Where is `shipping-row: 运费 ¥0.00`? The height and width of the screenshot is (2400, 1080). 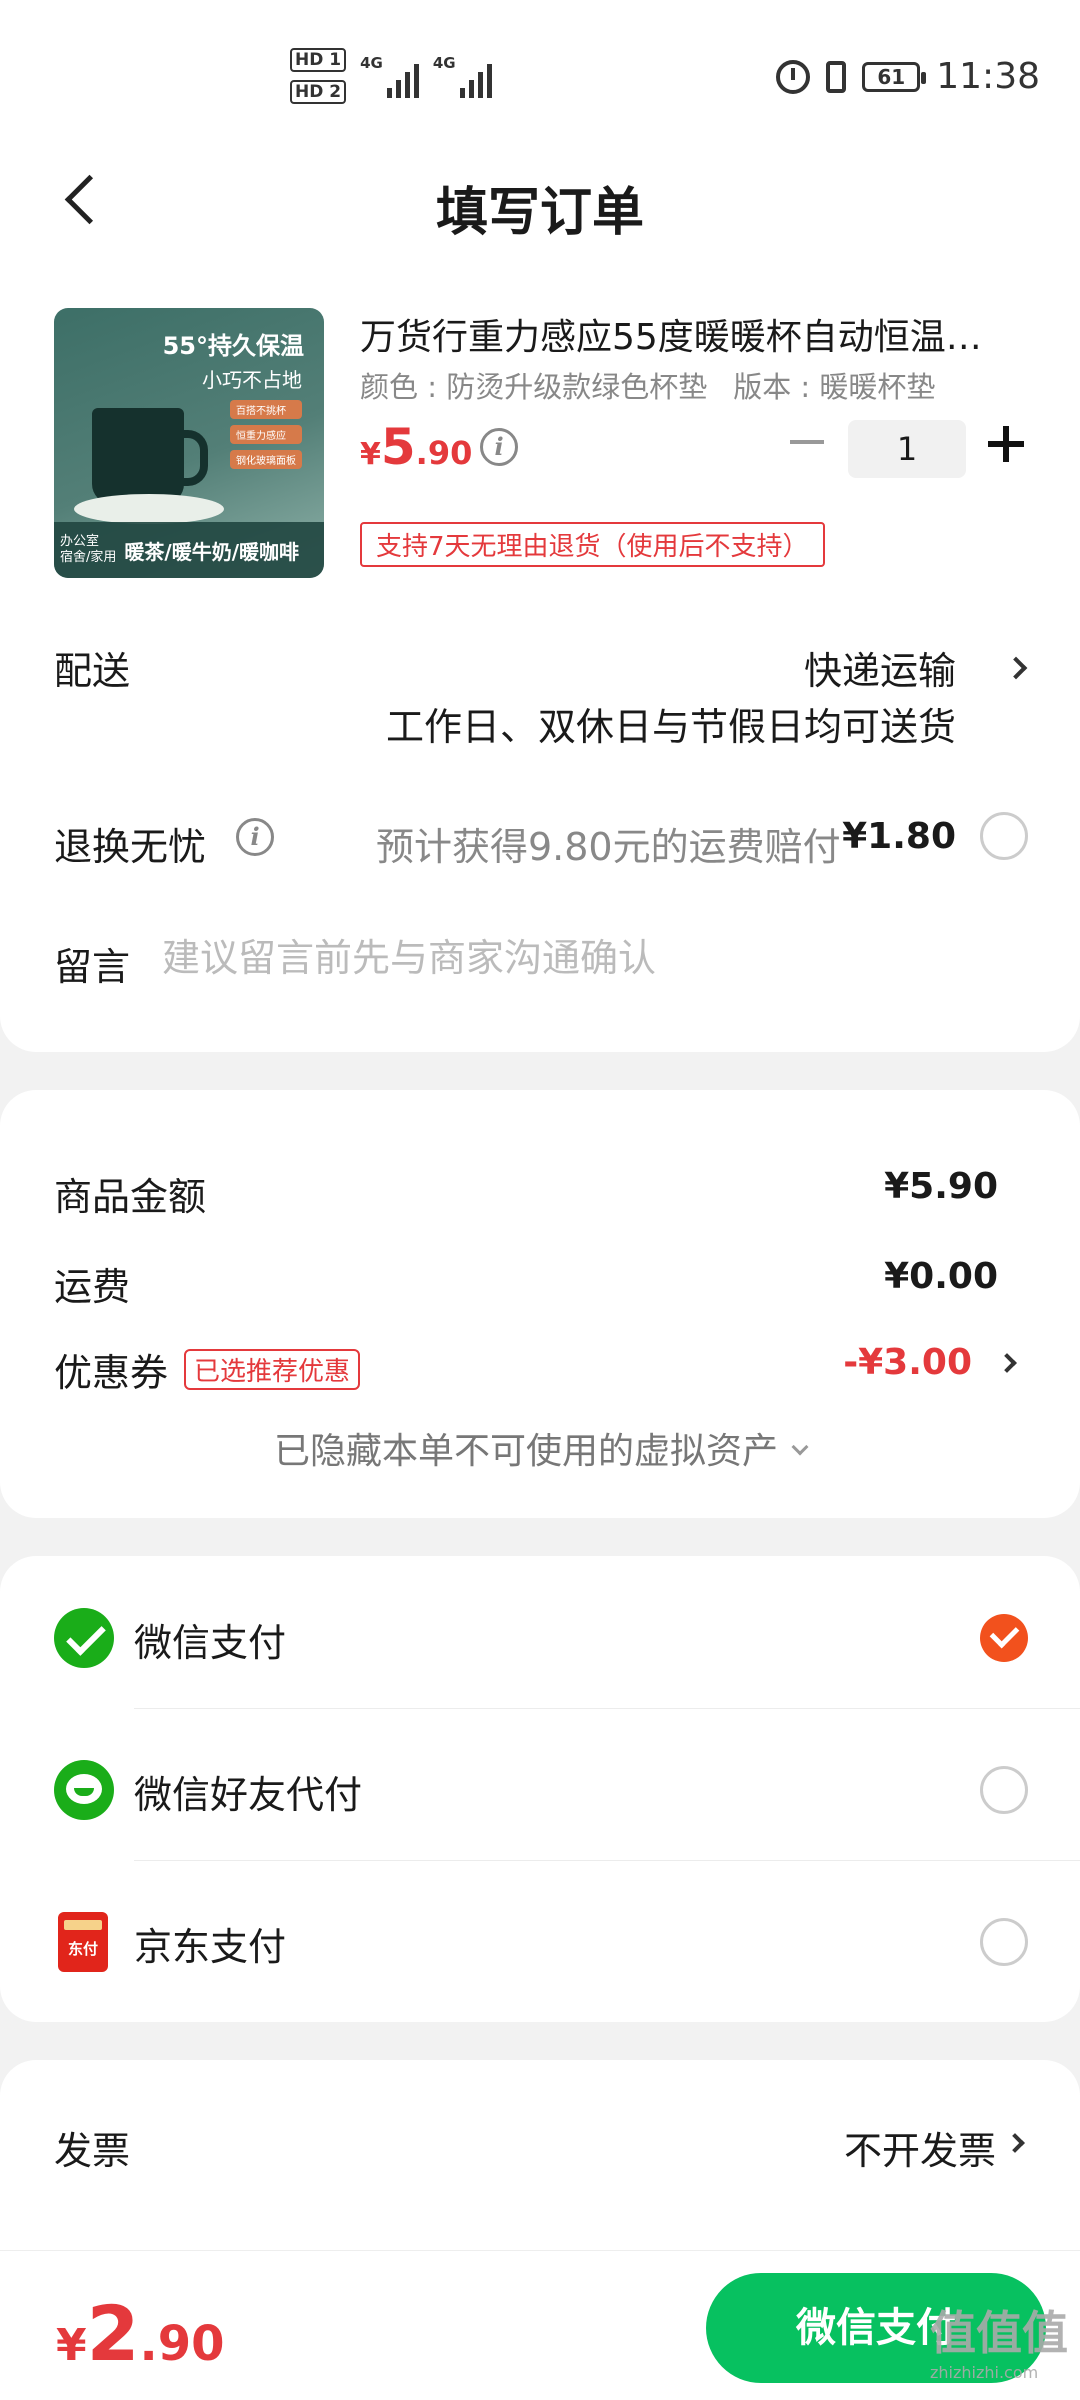 shipping-row: 运费 ¥0.00 is located at coordinates (526, 1283).